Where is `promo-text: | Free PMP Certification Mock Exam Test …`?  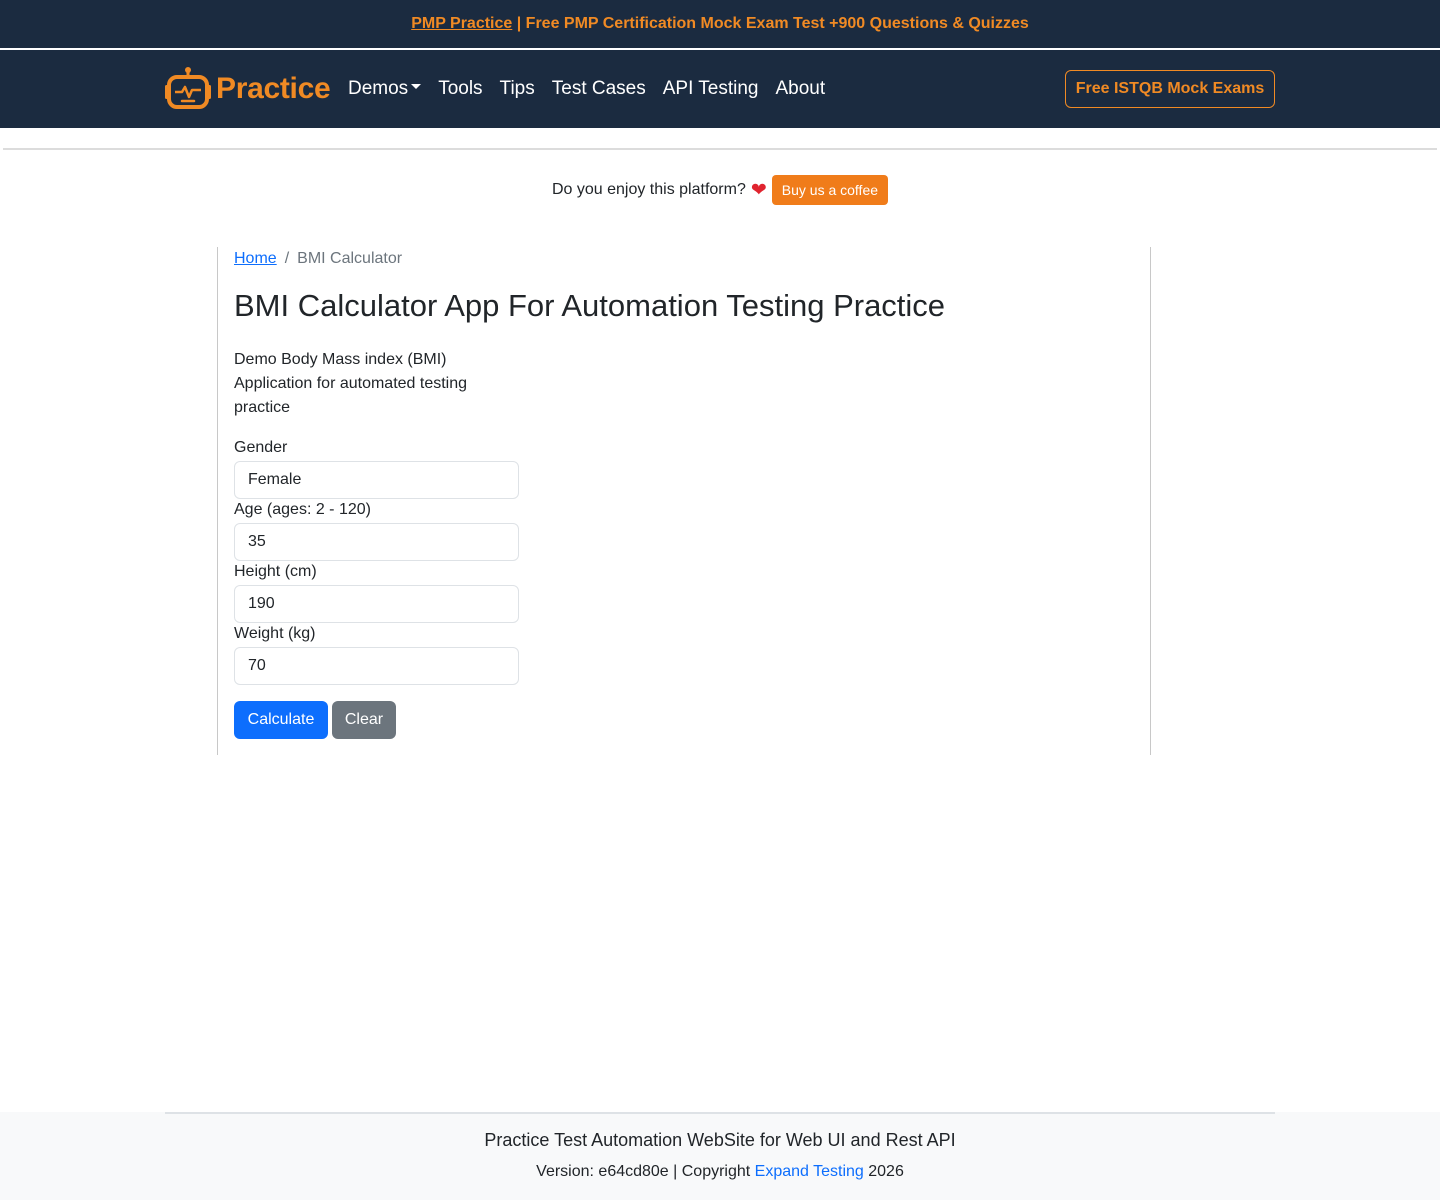 promo-text: | Free PMP Certification Mock Exam Test … is located at coordinates (770, 23).